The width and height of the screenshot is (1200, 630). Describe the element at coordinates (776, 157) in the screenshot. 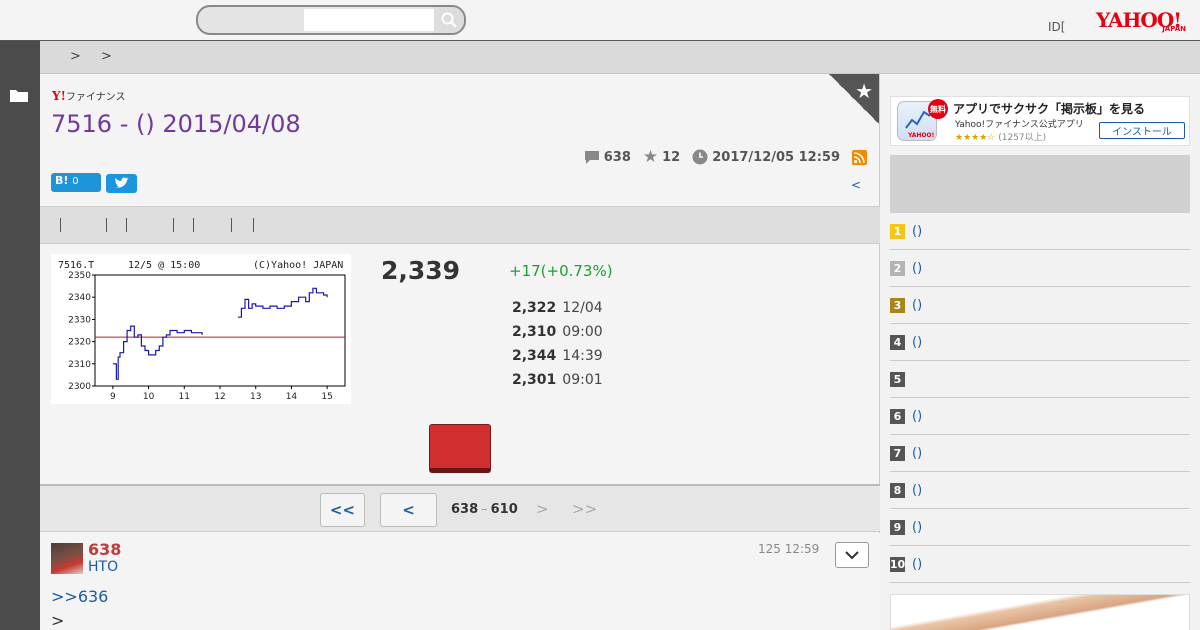

I see `updated-time: 2017/12/05 12:59` at that location.